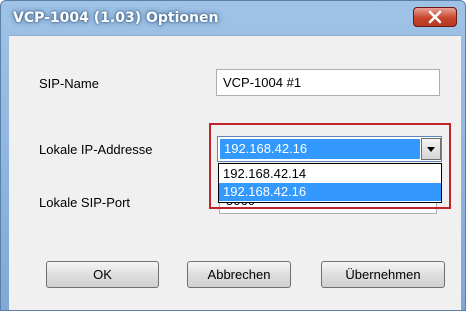  What do you see at coordinates (330, 174) in the screenshot?
I see `dropdown-option: 192.168.42.14` at bounding box center [330, 174].